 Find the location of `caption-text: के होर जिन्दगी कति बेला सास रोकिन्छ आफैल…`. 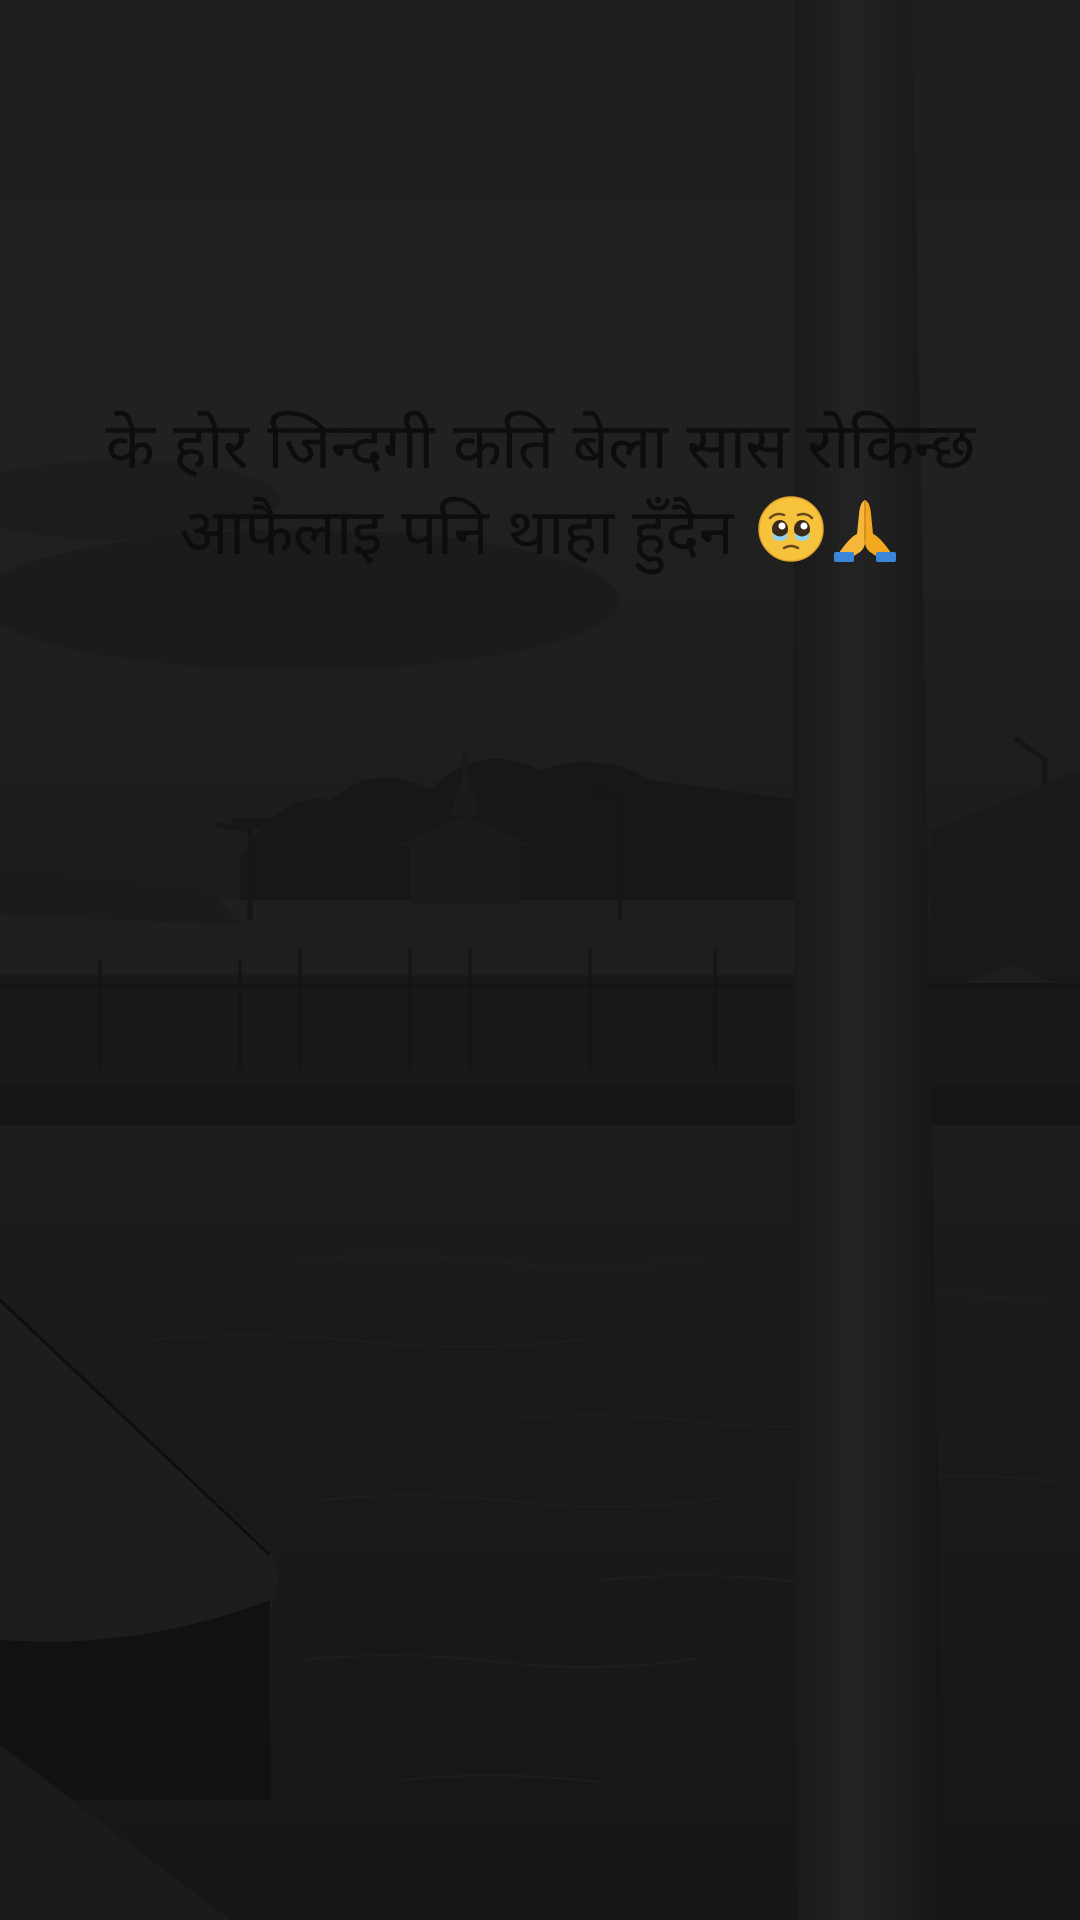

caption-text: के होर जिन्दगी कति बेला सास रोकिन्छ आफैल… is located at coordinates (540, 490).